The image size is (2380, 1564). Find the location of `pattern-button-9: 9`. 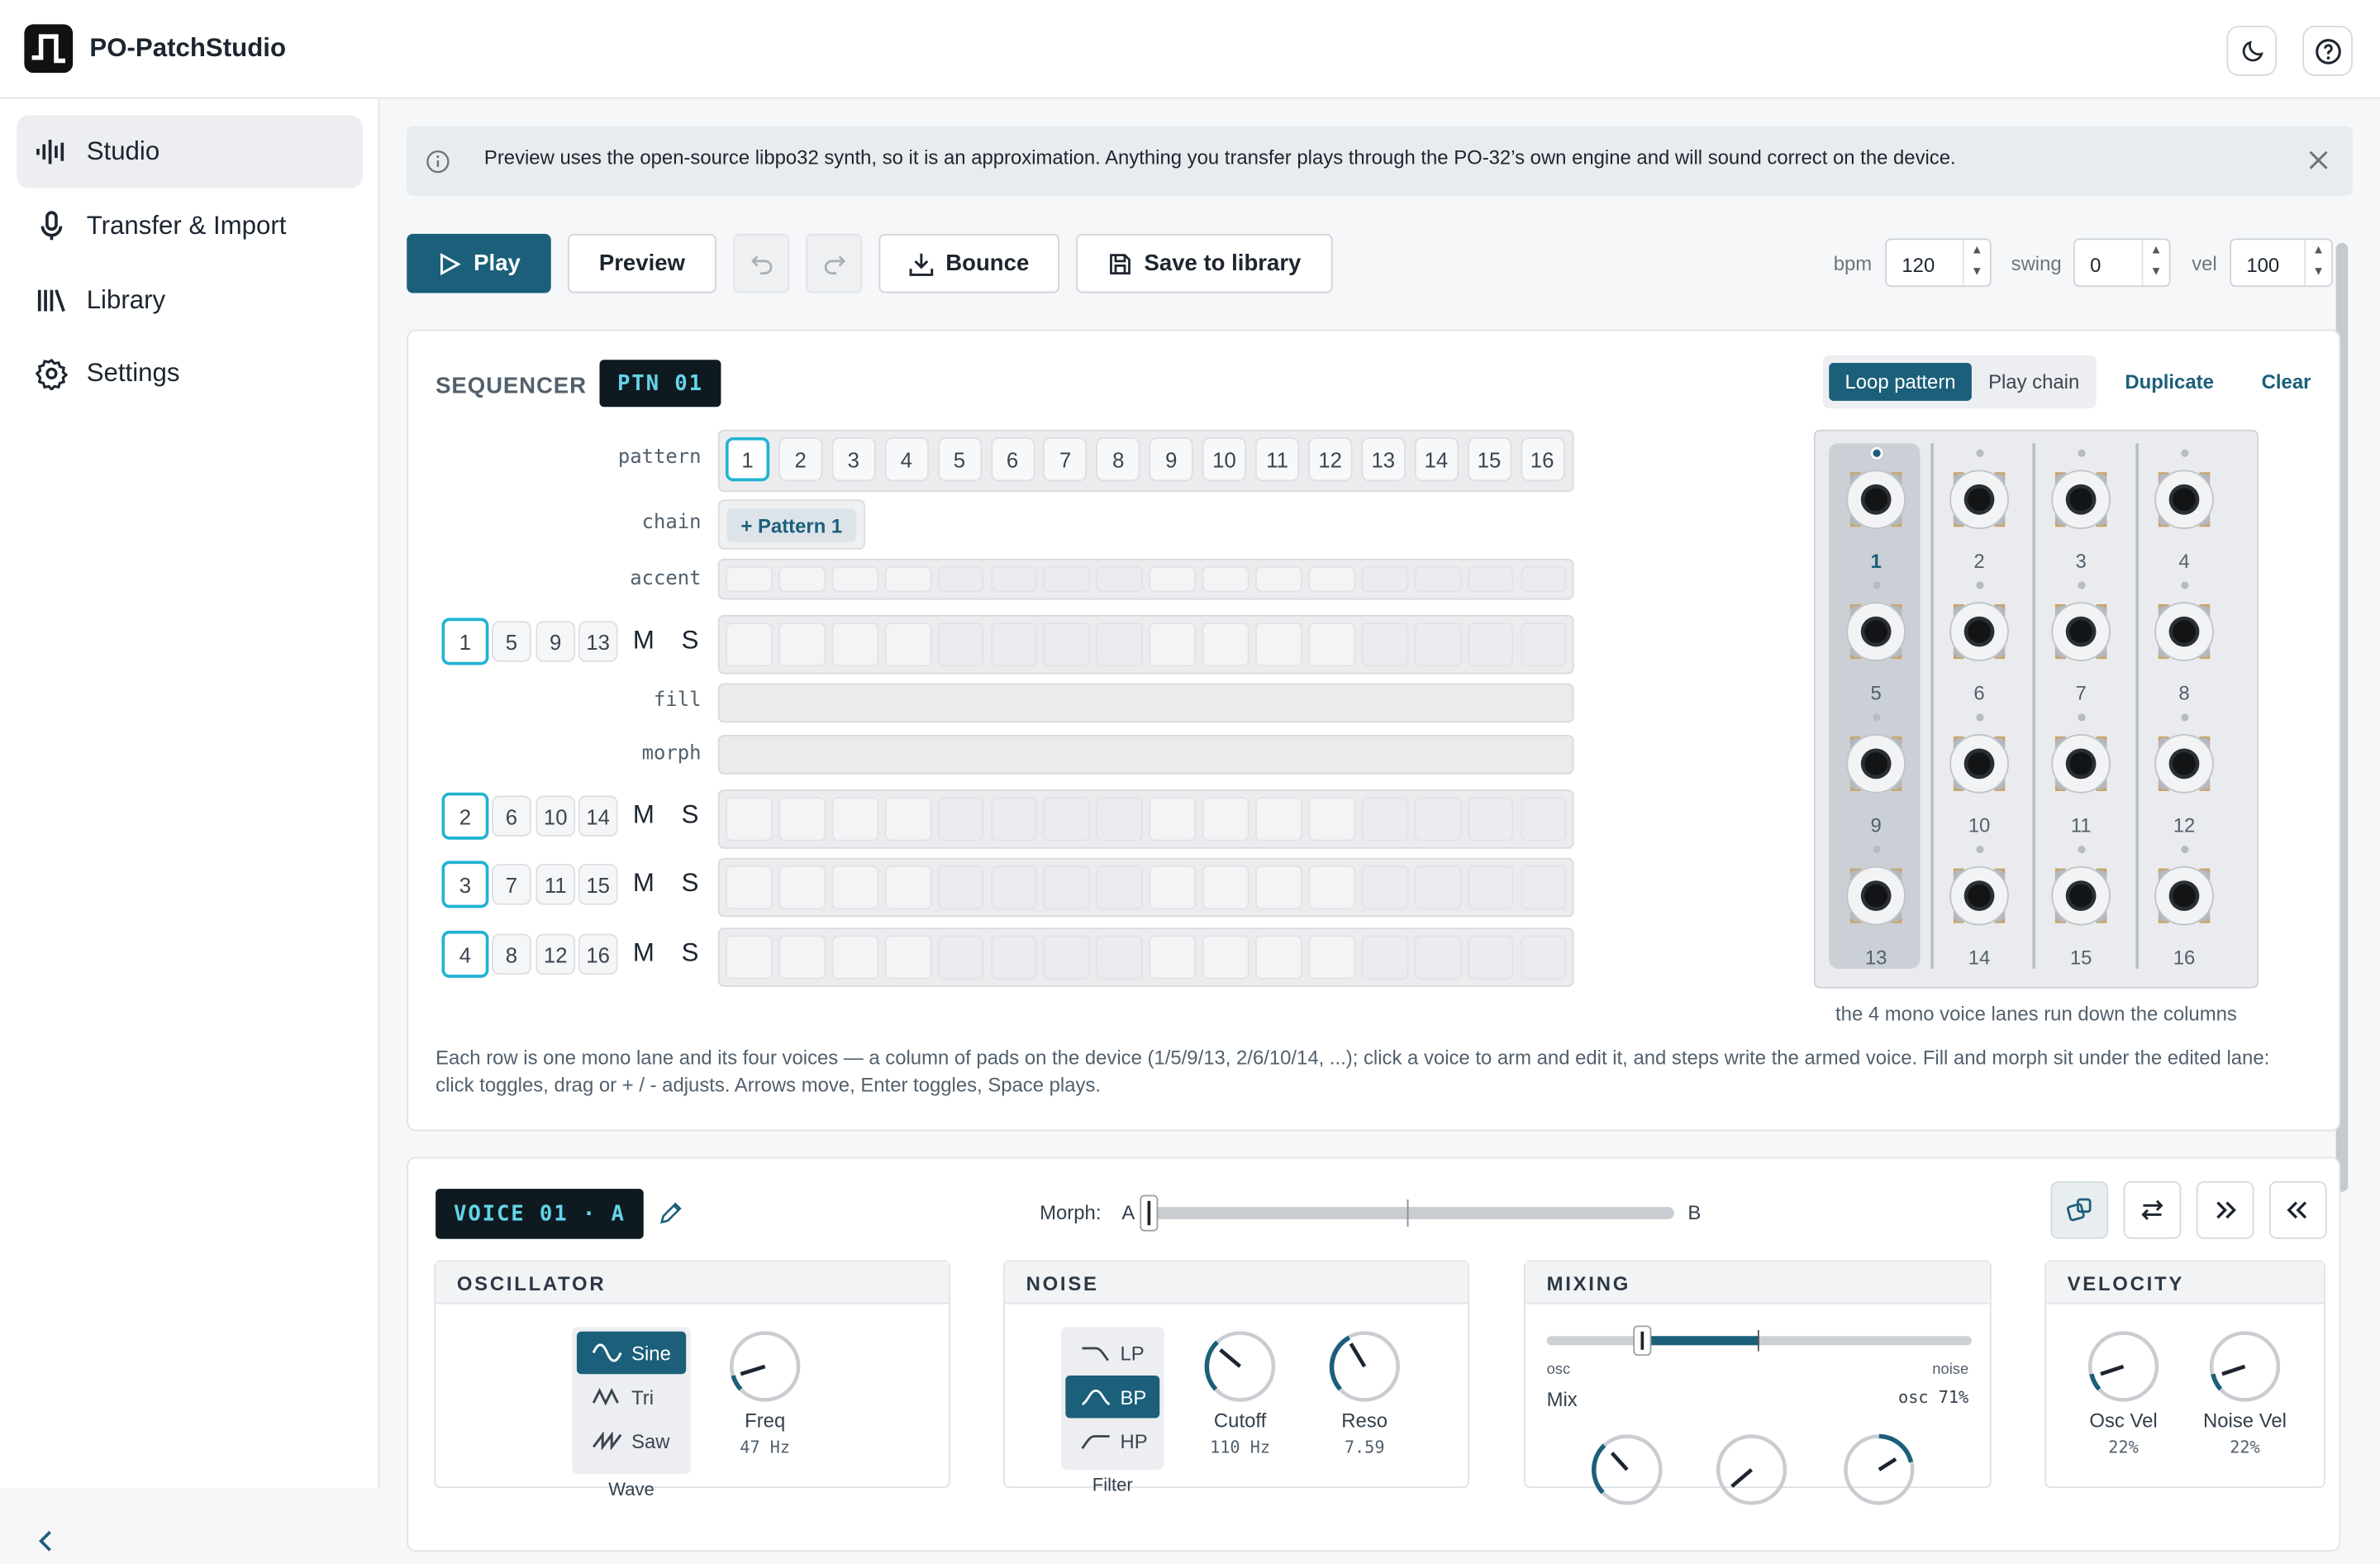

pattern-button-9: 9 is located at coordinates (1171, 459).